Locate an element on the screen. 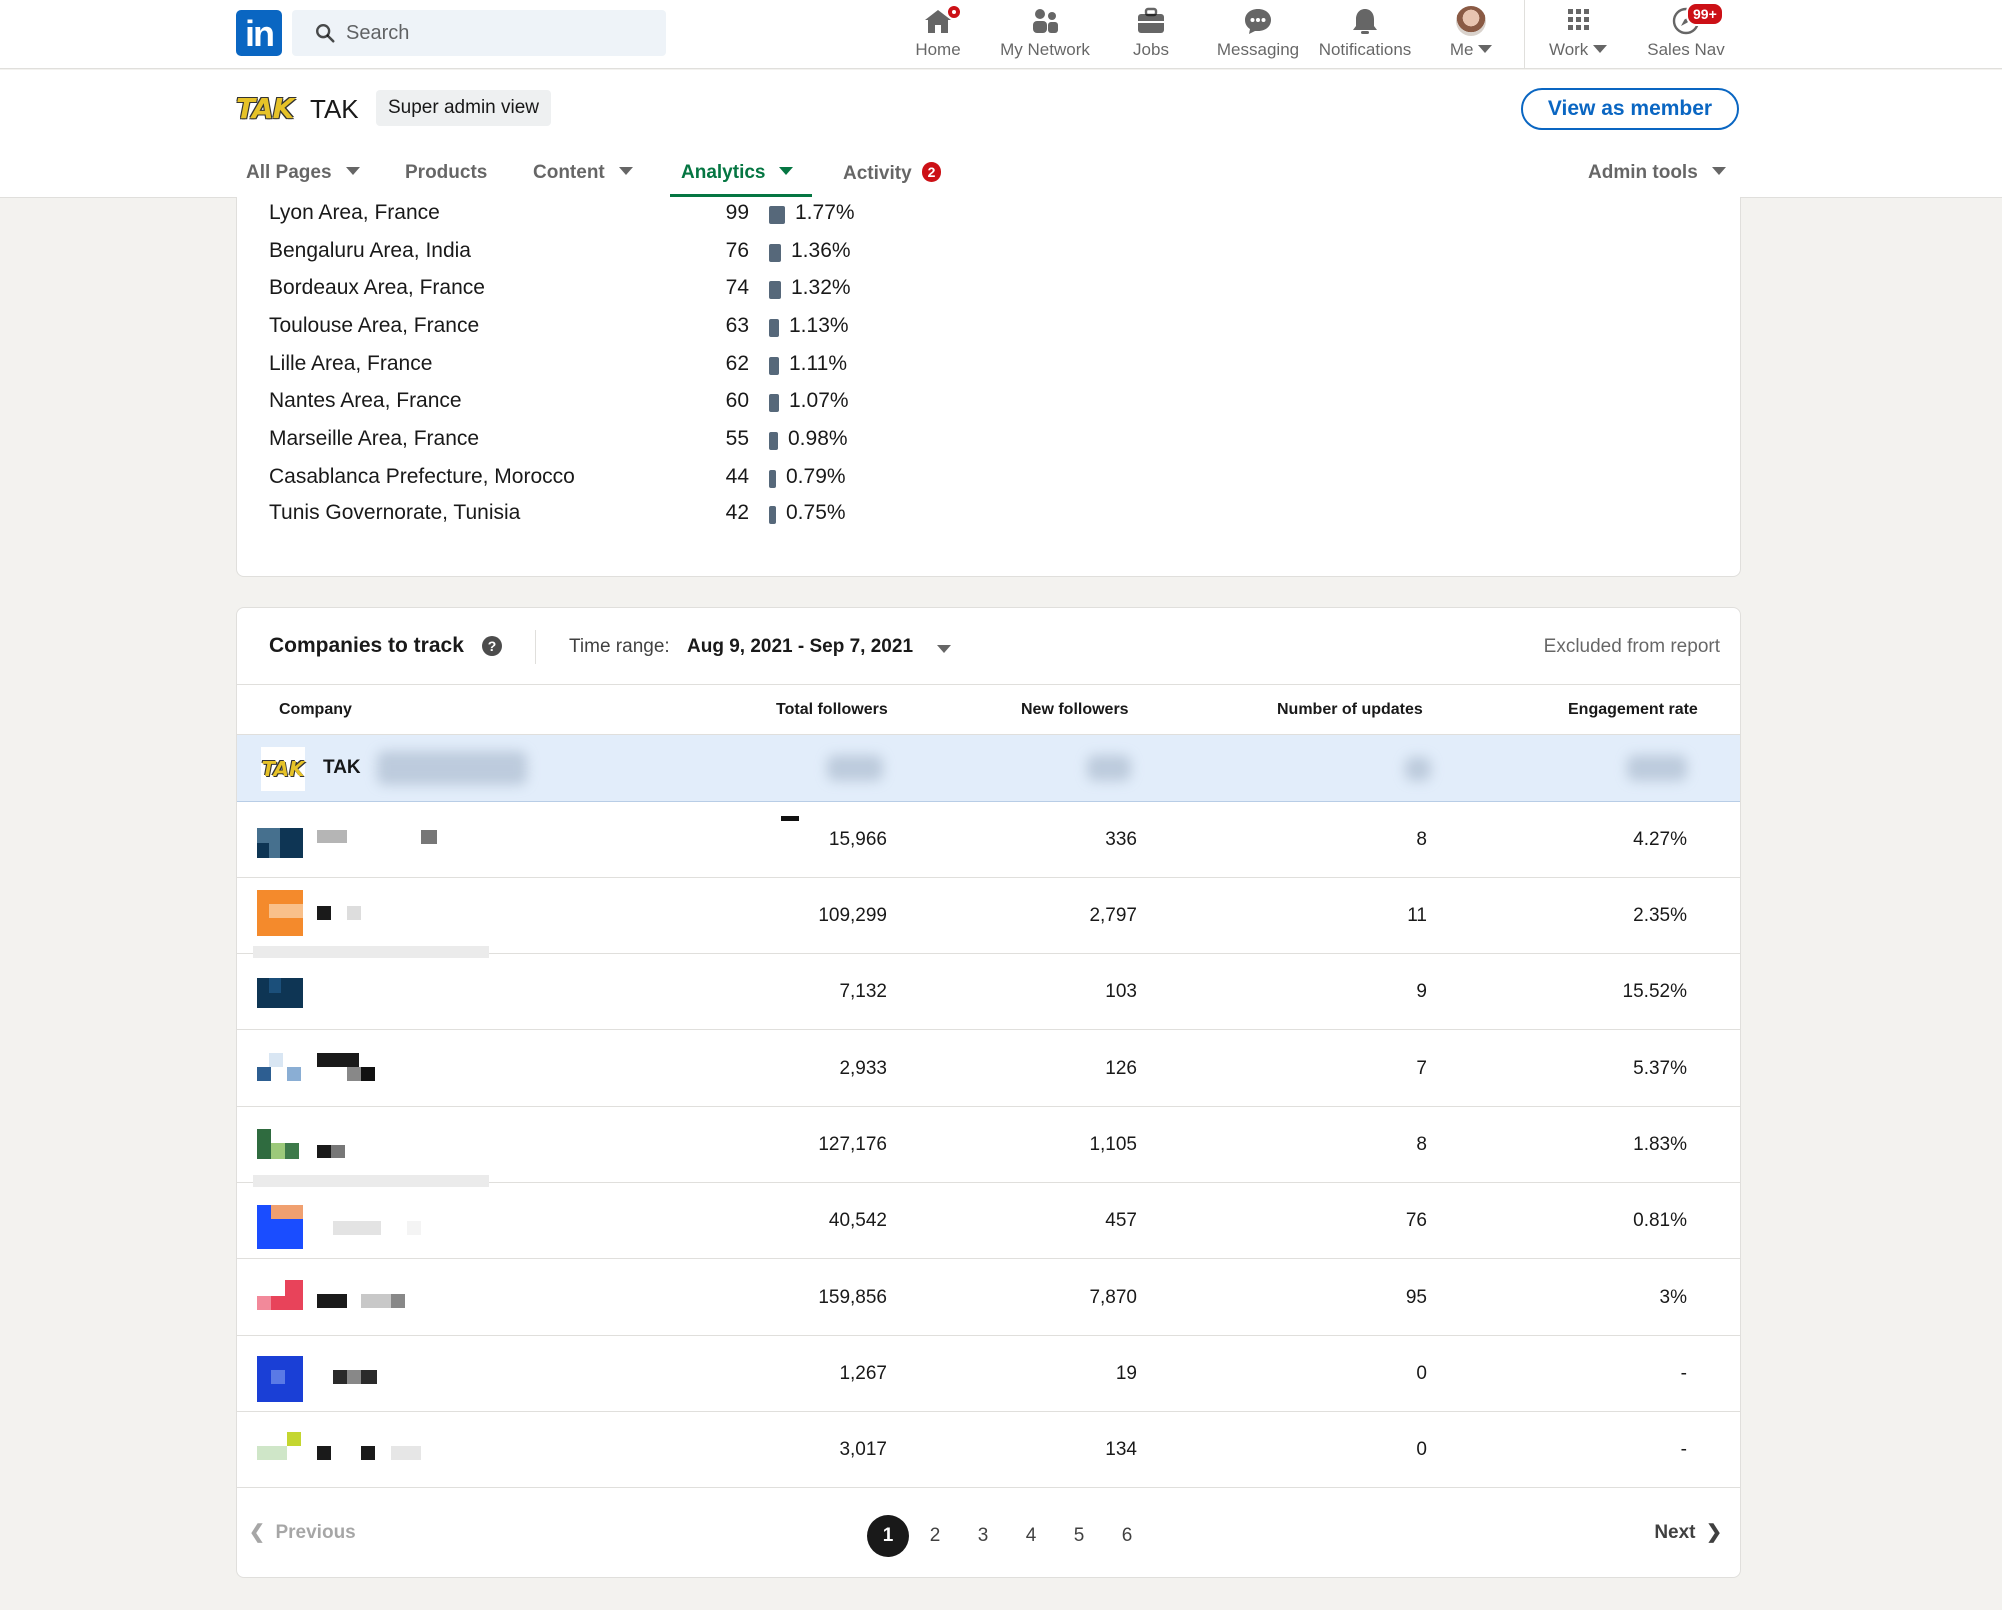 This screenshot has width=2002, height=1610. search-placeholder: Search is located at coordinates (378, 33).